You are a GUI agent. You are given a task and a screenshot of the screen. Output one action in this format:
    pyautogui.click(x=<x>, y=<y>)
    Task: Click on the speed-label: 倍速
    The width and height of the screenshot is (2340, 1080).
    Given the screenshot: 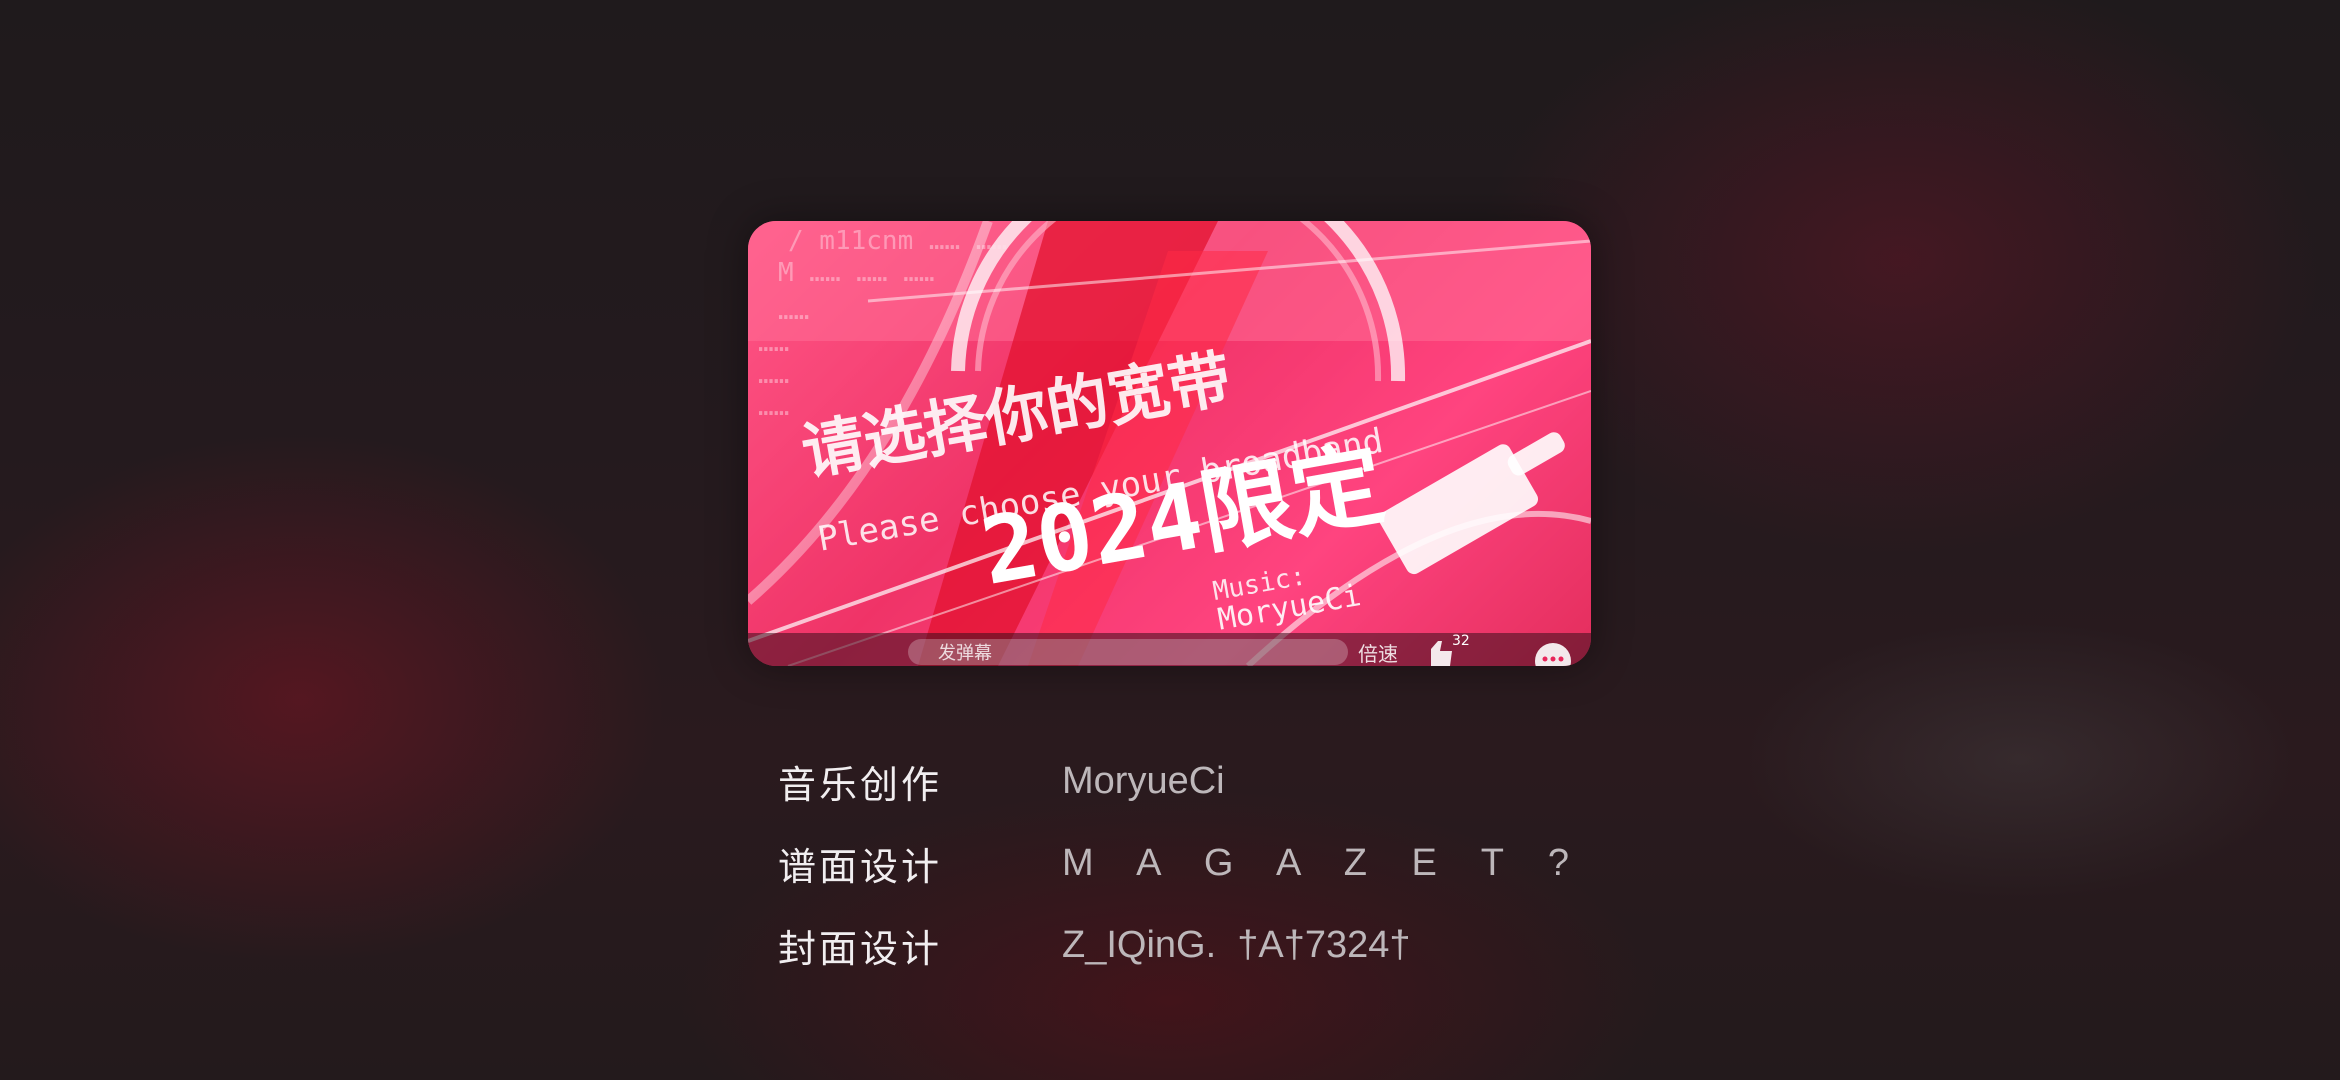 What is the action you would take?
    pyautogui.click(x=1378, y=654)
    